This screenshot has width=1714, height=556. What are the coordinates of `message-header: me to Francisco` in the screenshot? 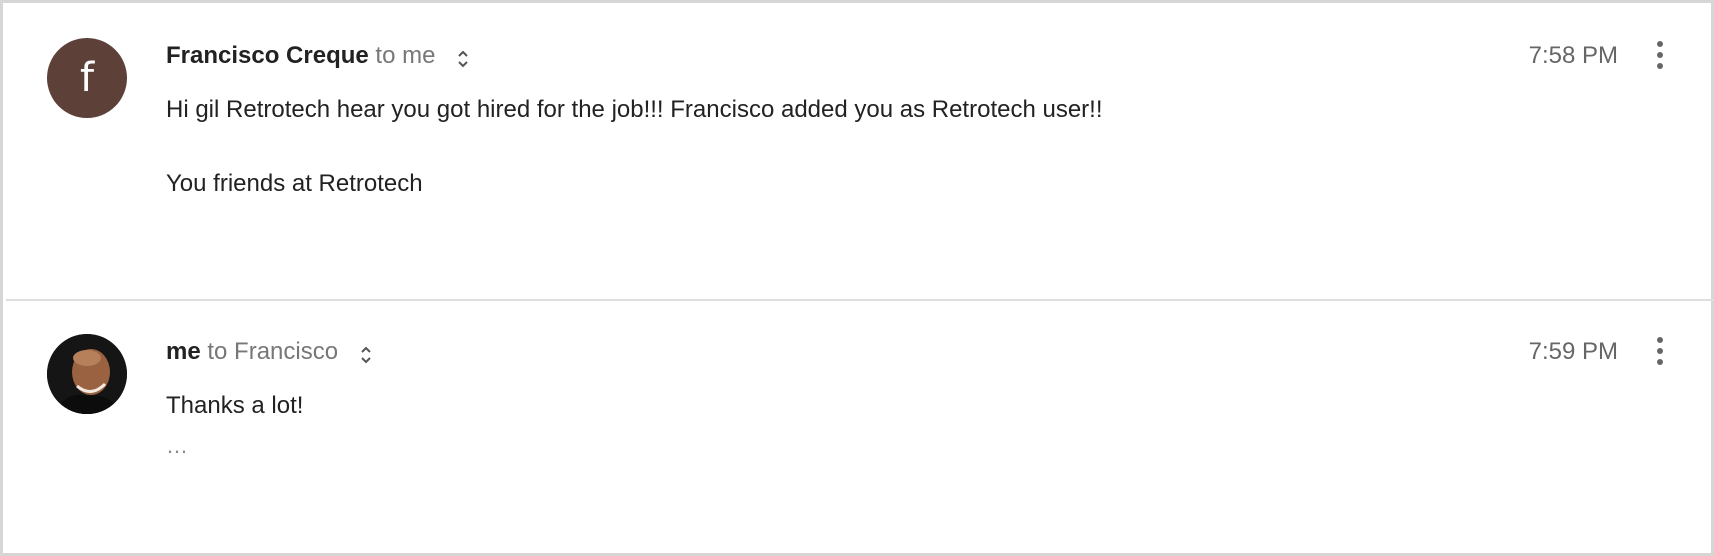 It's located at (269, 352).